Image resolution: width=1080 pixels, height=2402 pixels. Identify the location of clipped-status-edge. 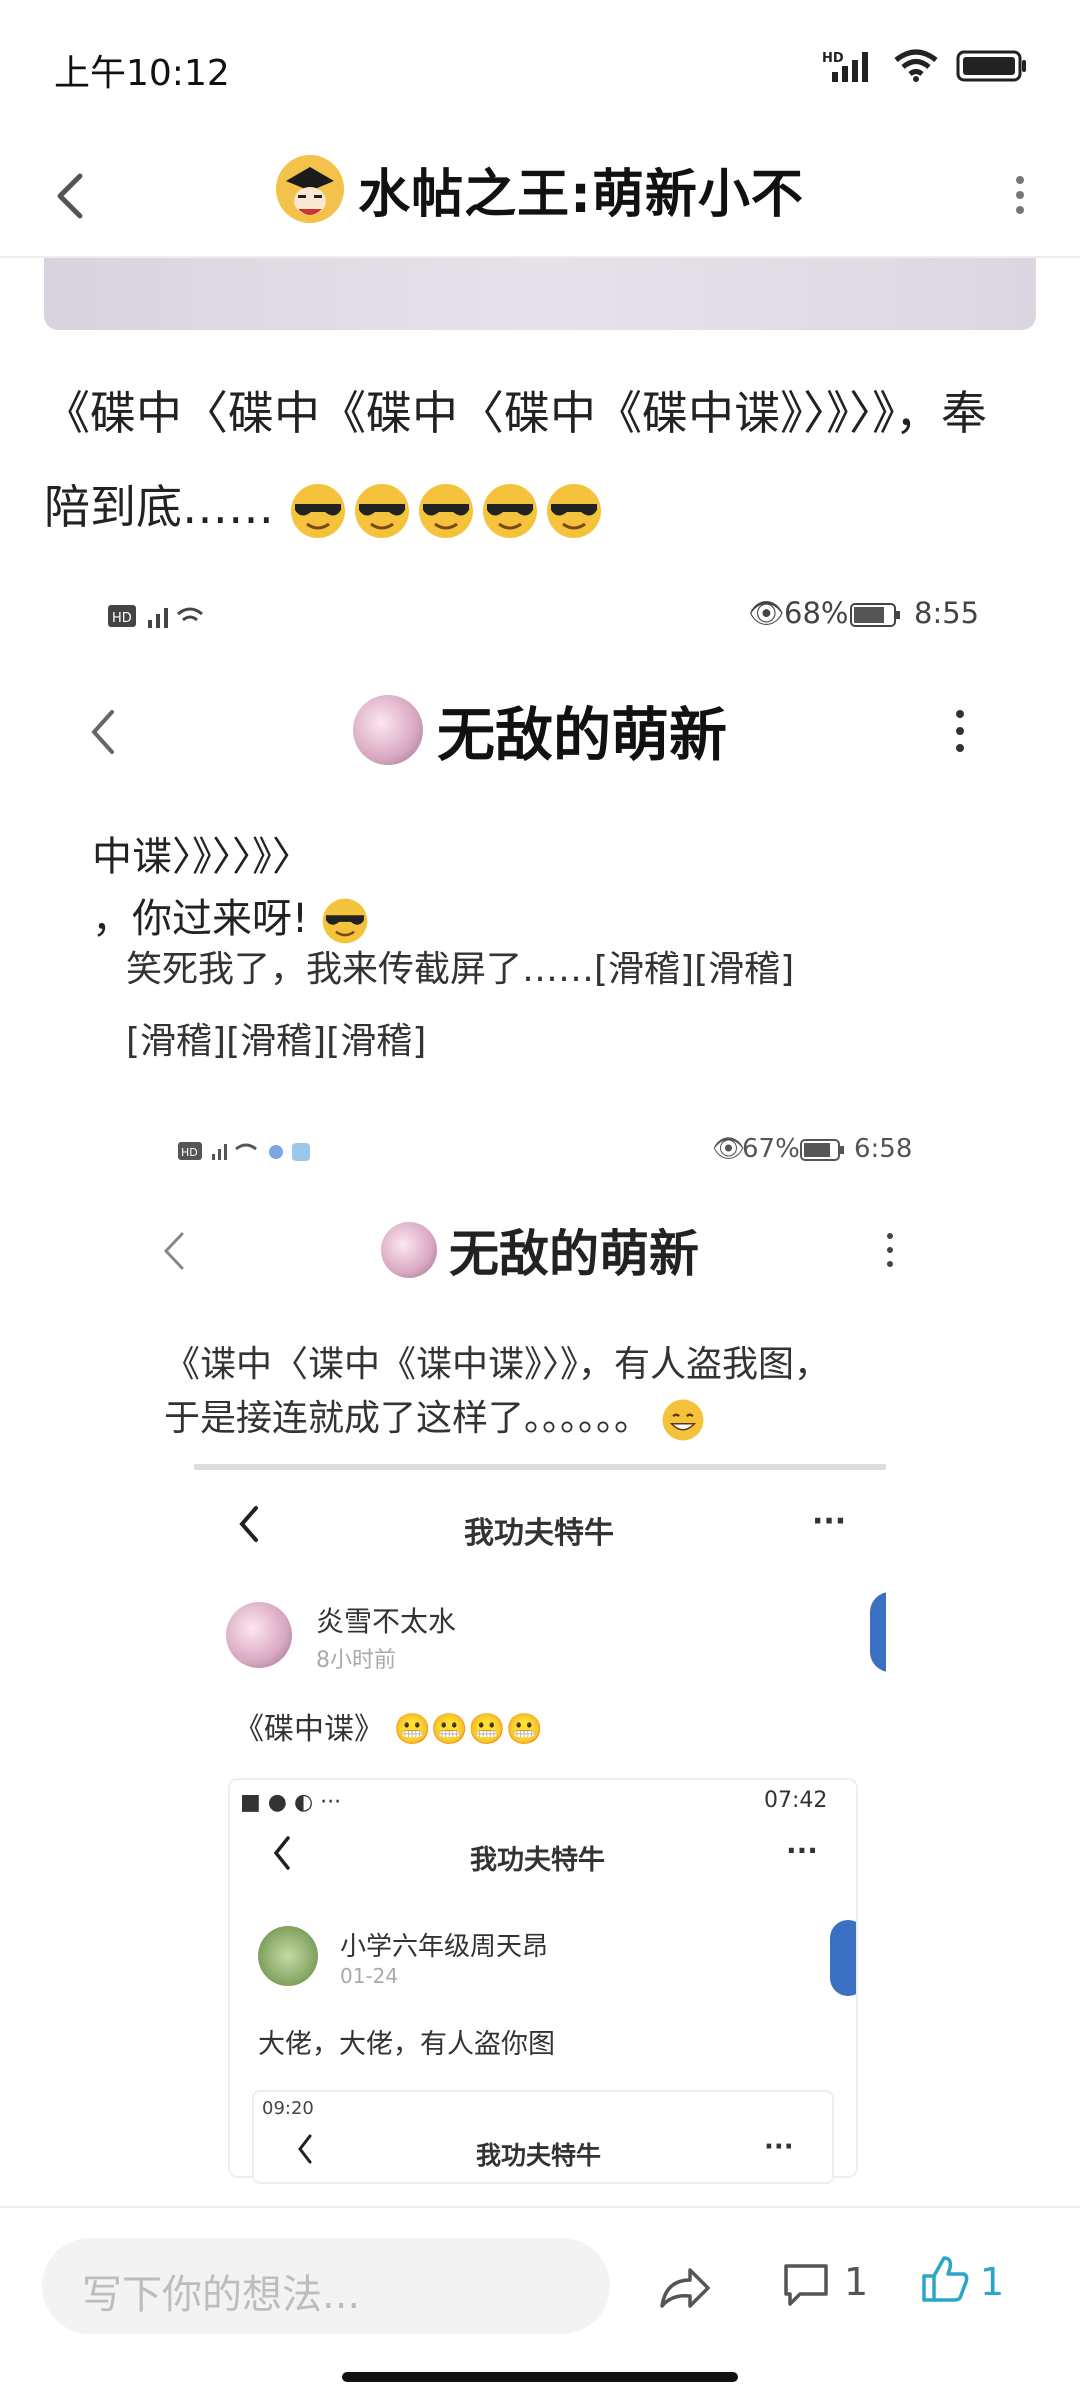
(540, 1467).